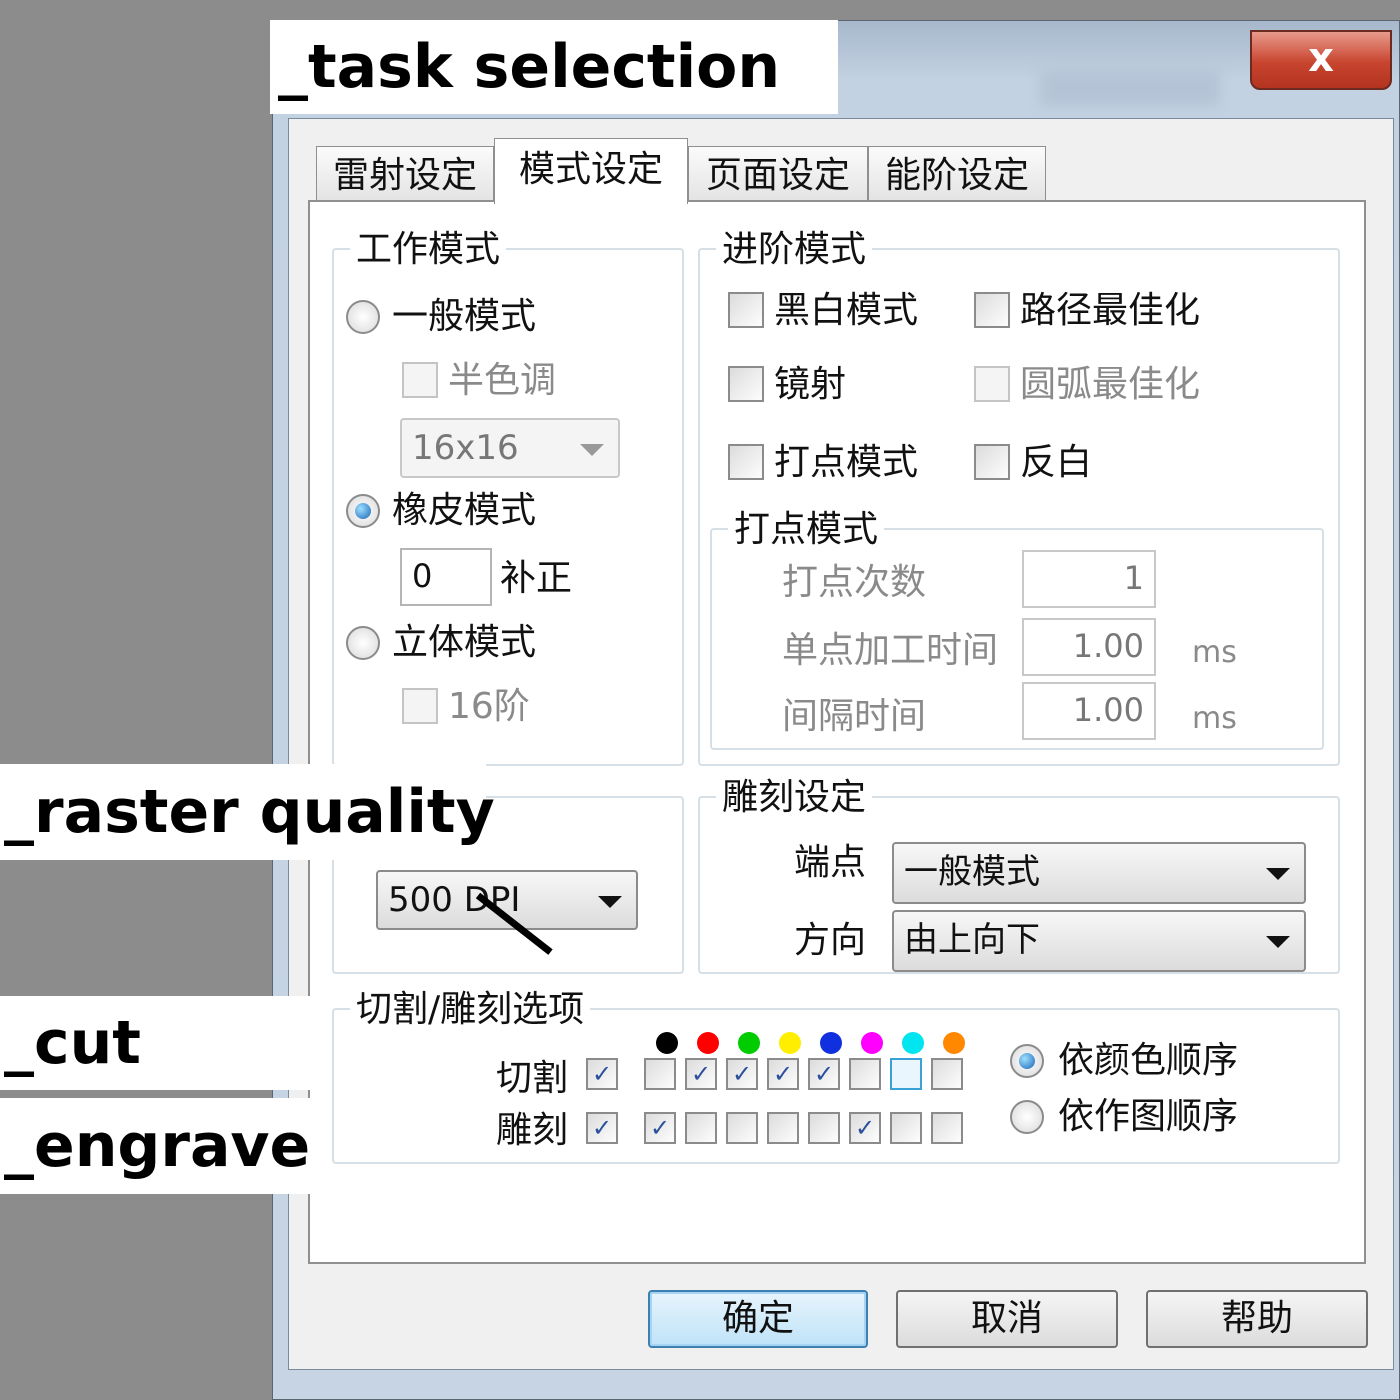 The image size is (1400, 1400). Describe the element at coordinates (1007, 1319) in the screenshot. I see `cancel-button: 取消` at that location.